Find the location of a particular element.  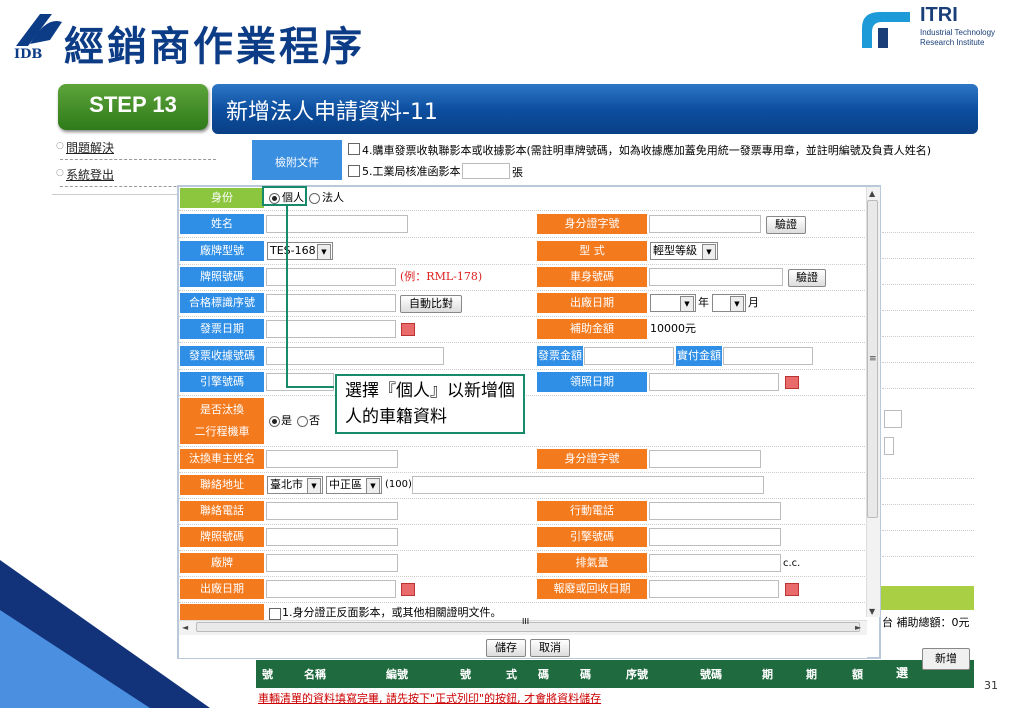

radio-replace-no is located at coordinates (302, 421).